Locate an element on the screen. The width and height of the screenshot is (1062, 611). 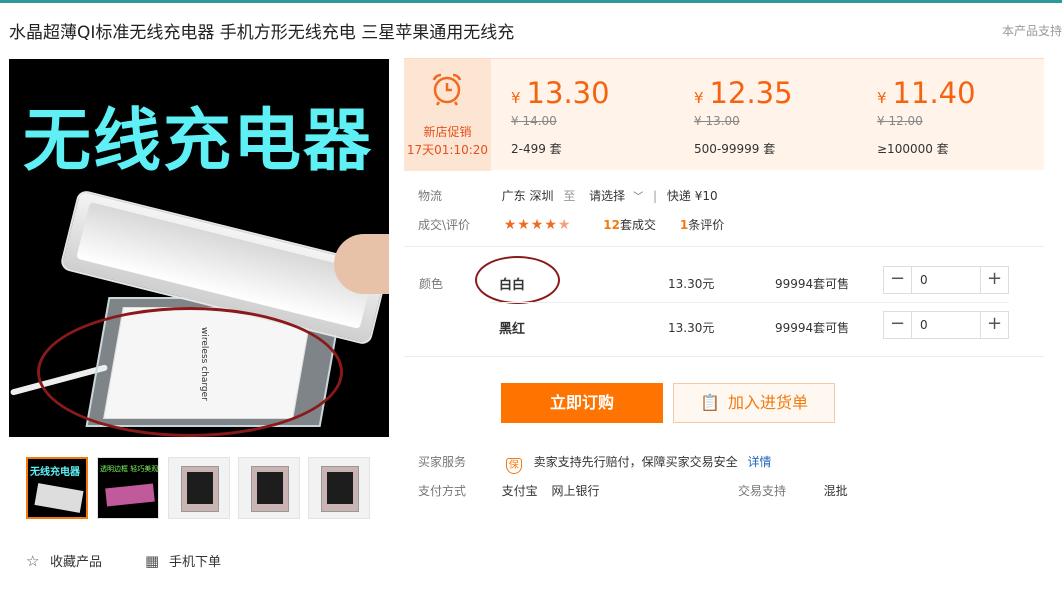
favorite-button: ☆ 收藏产品 is located at coordinates (64, 560).